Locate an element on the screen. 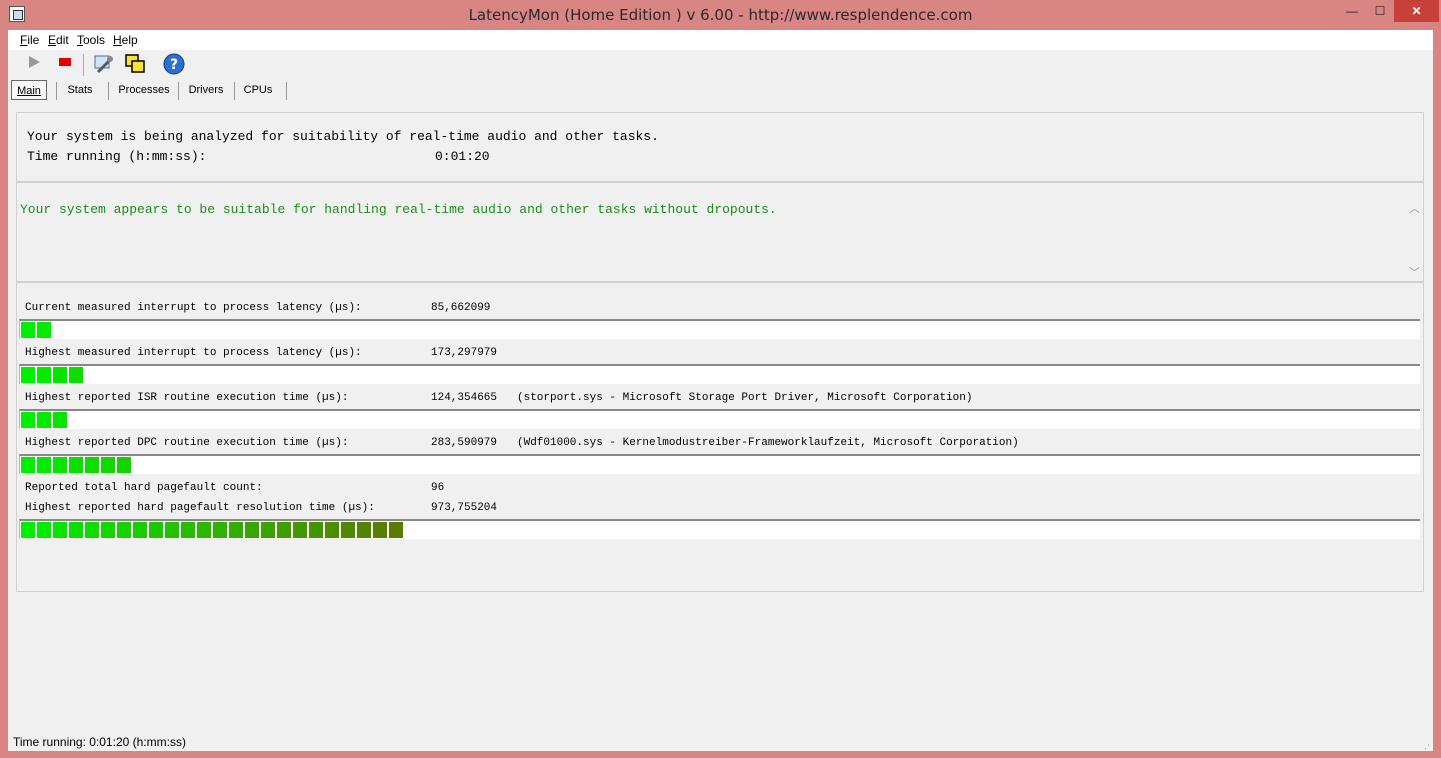 The height and width of the screenshot is (758, 1441). tab-strip: Main Stats Processes Drivers CPUs is located at coordinates (720, 91).